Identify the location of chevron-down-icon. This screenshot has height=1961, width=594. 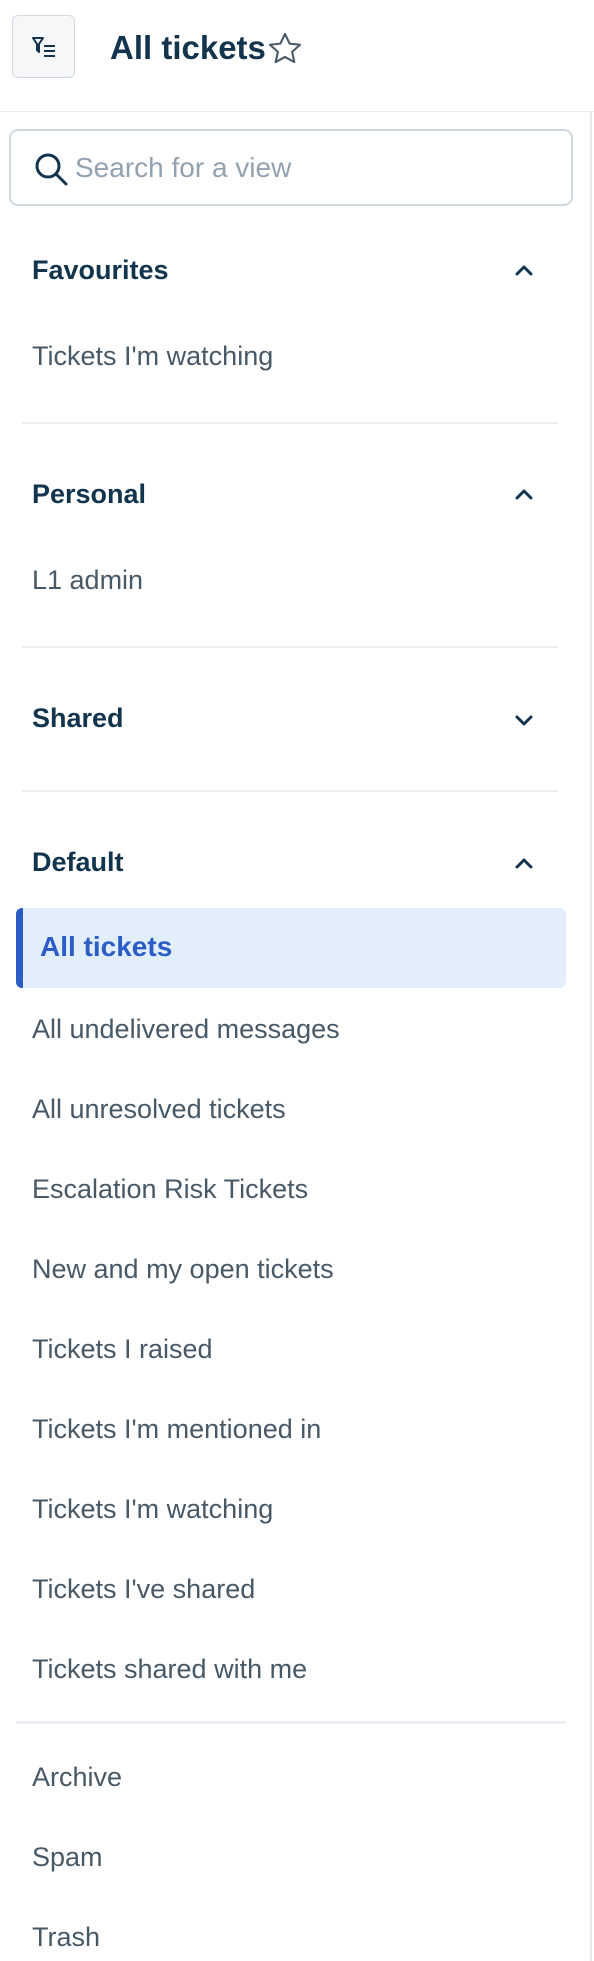
(524, 720).